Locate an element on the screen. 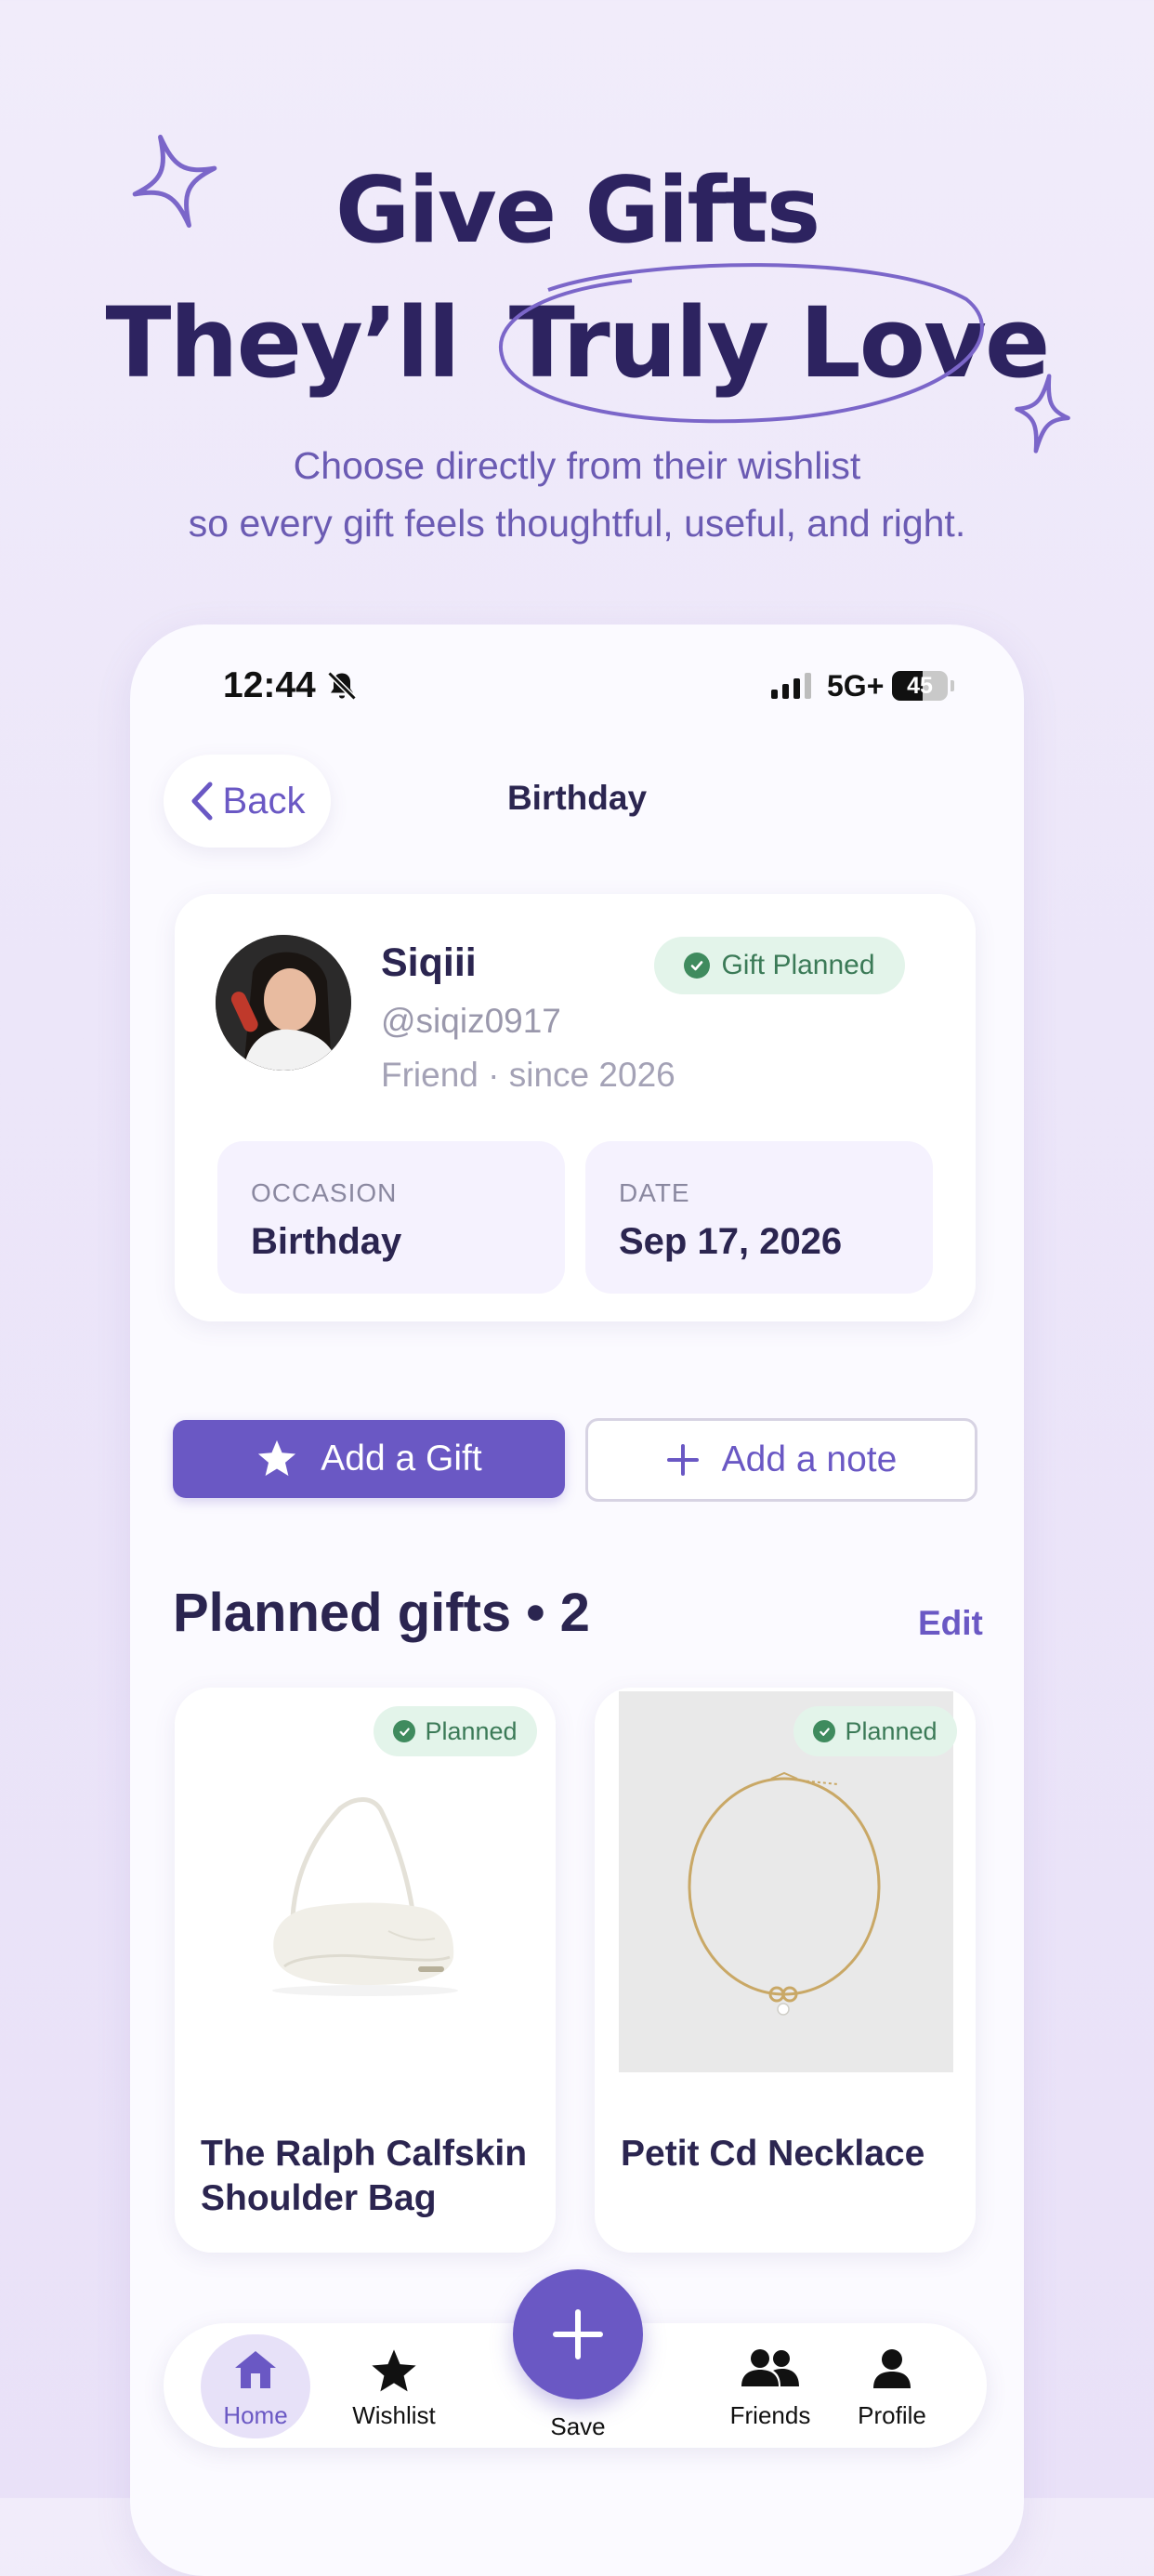 This screenshot has width=1154, height=2576. date-box: DATE Sep 17, 2026 is located at coordinates (759, 1217).